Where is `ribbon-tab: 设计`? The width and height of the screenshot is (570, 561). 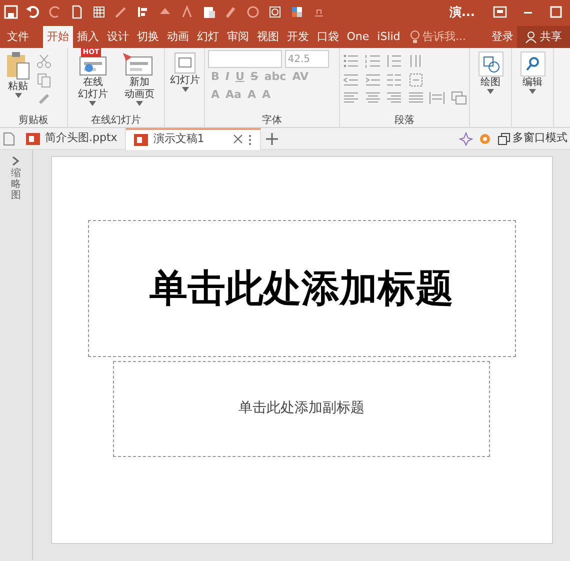
ribbon-tab: 设计 is located at coordinates (117, 37).